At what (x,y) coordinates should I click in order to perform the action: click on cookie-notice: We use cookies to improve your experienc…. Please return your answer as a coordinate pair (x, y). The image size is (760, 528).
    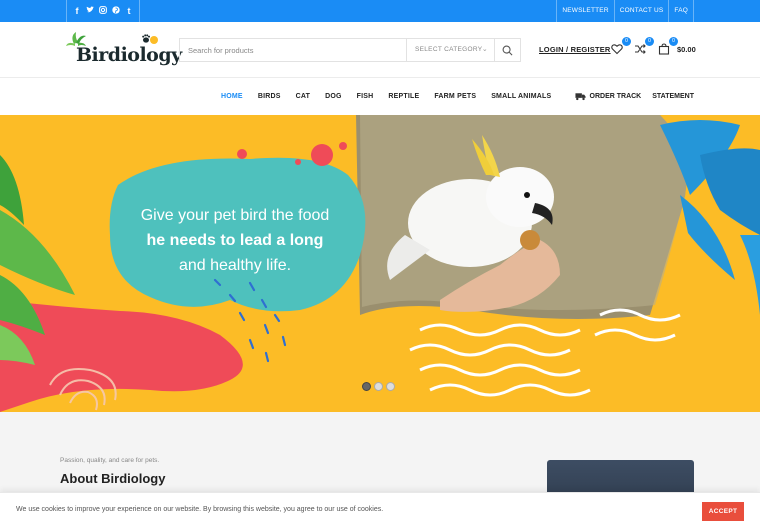
    Looking at the image, I should click on (380, 510).